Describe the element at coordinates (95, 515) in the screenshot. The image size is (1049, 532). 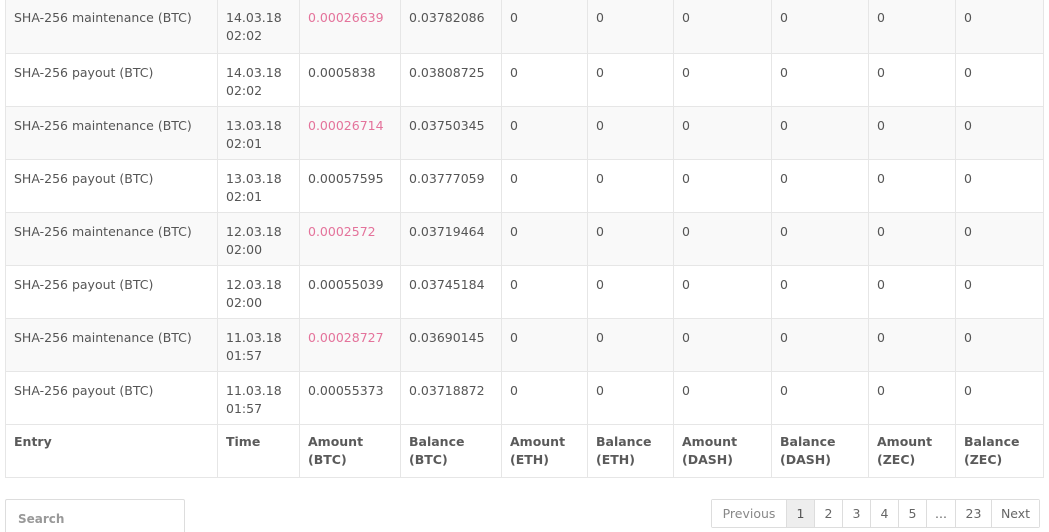
I see `search-input` at that location.